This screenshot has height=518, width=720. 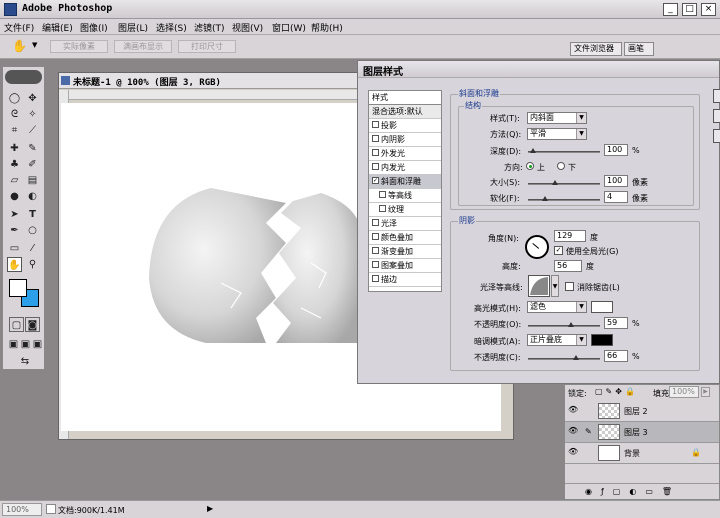 What do you see at coordinates (14, 180) in the screenshot?
I see `eraser-icon: ▱` at bounding box center [14, 180].